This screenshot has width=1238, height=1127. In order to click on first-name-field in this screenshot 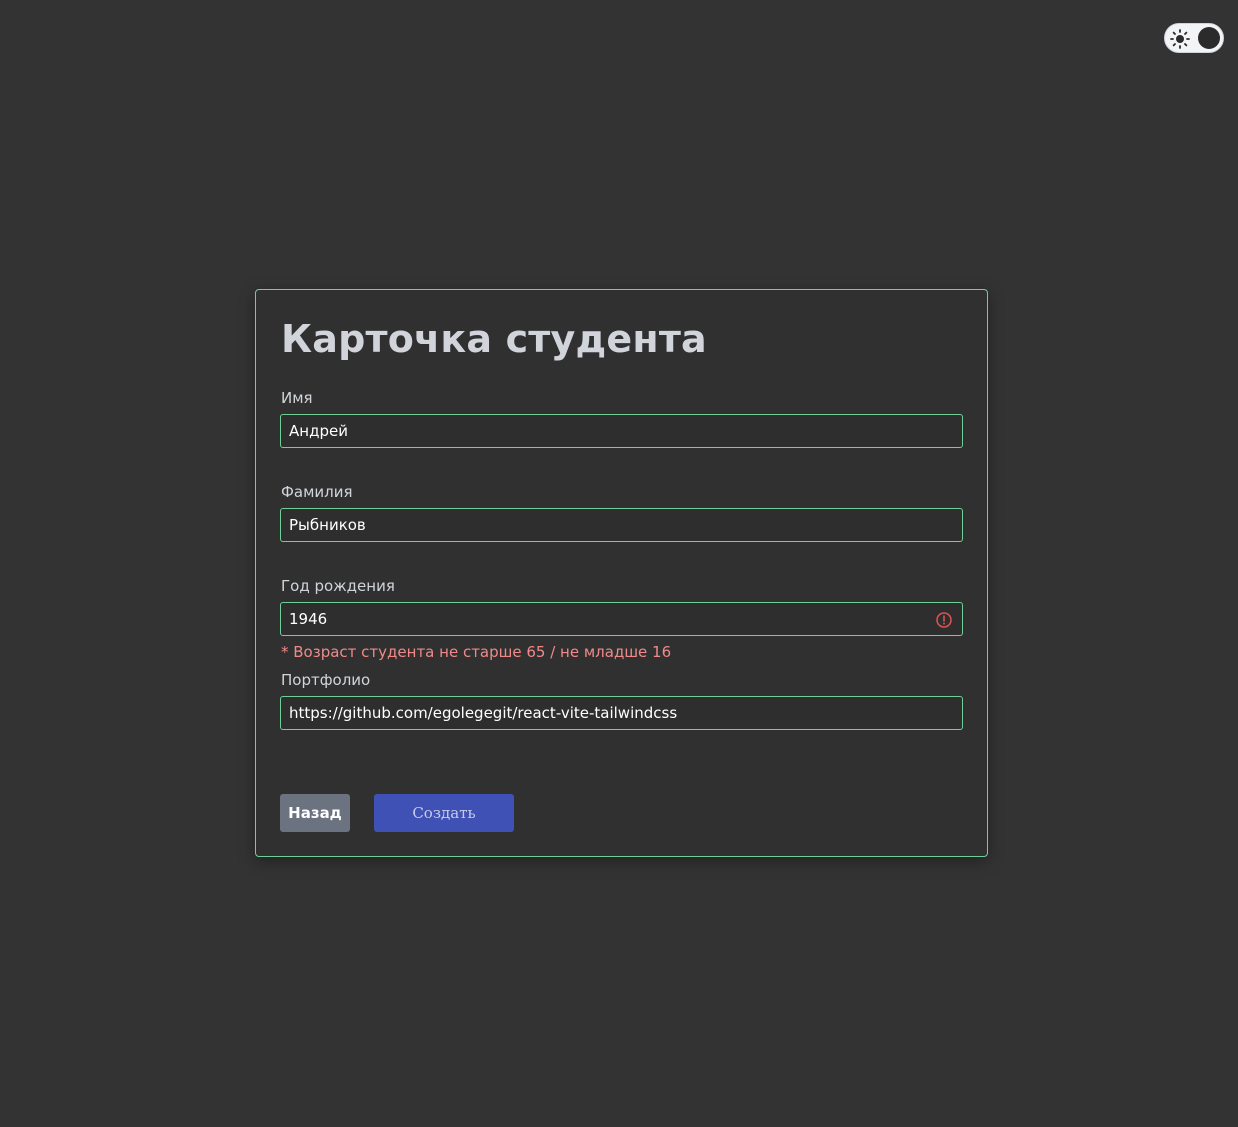, I will do `click(621, 431)`.